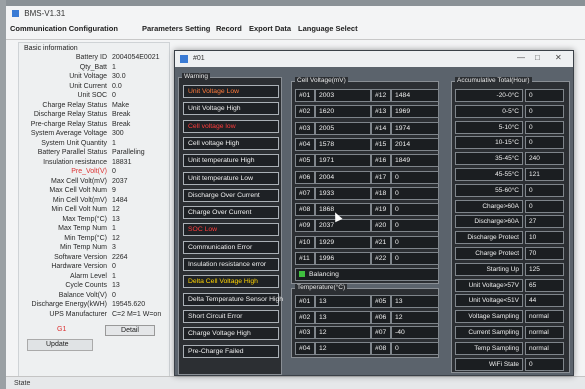 The width and height of the screenshot is (585, 389). What do you see at coordinates (305, 226) in the screenshot?
I see `cell-number: #09` at bounding box center [305, 226].